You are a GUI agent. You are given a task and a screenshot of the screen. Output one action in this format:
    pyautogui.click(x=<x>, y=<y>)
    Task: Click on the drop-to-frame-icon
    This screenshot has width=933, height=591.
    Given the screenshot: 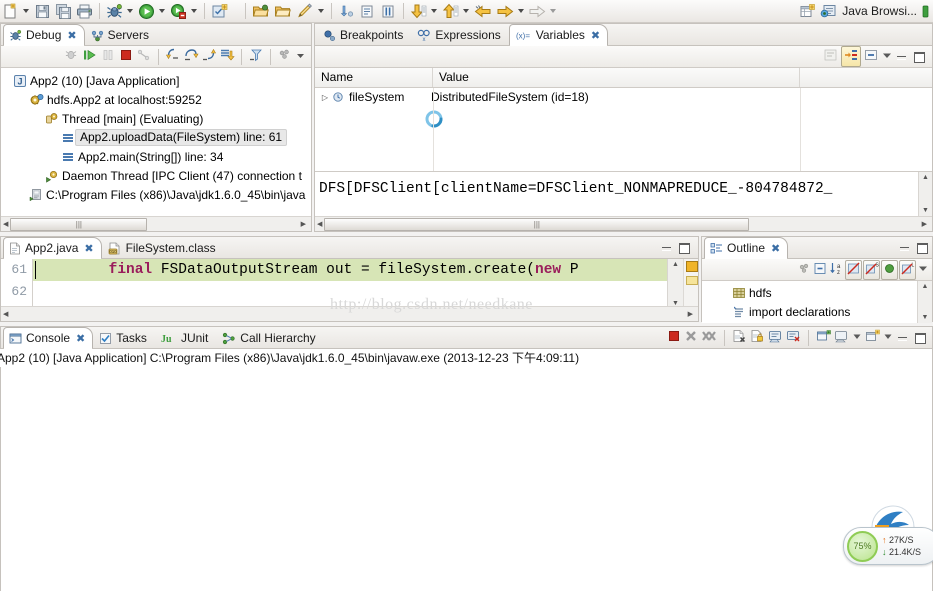 What is the action you would take?
    pyautogui.click(x=227, y=56)
    